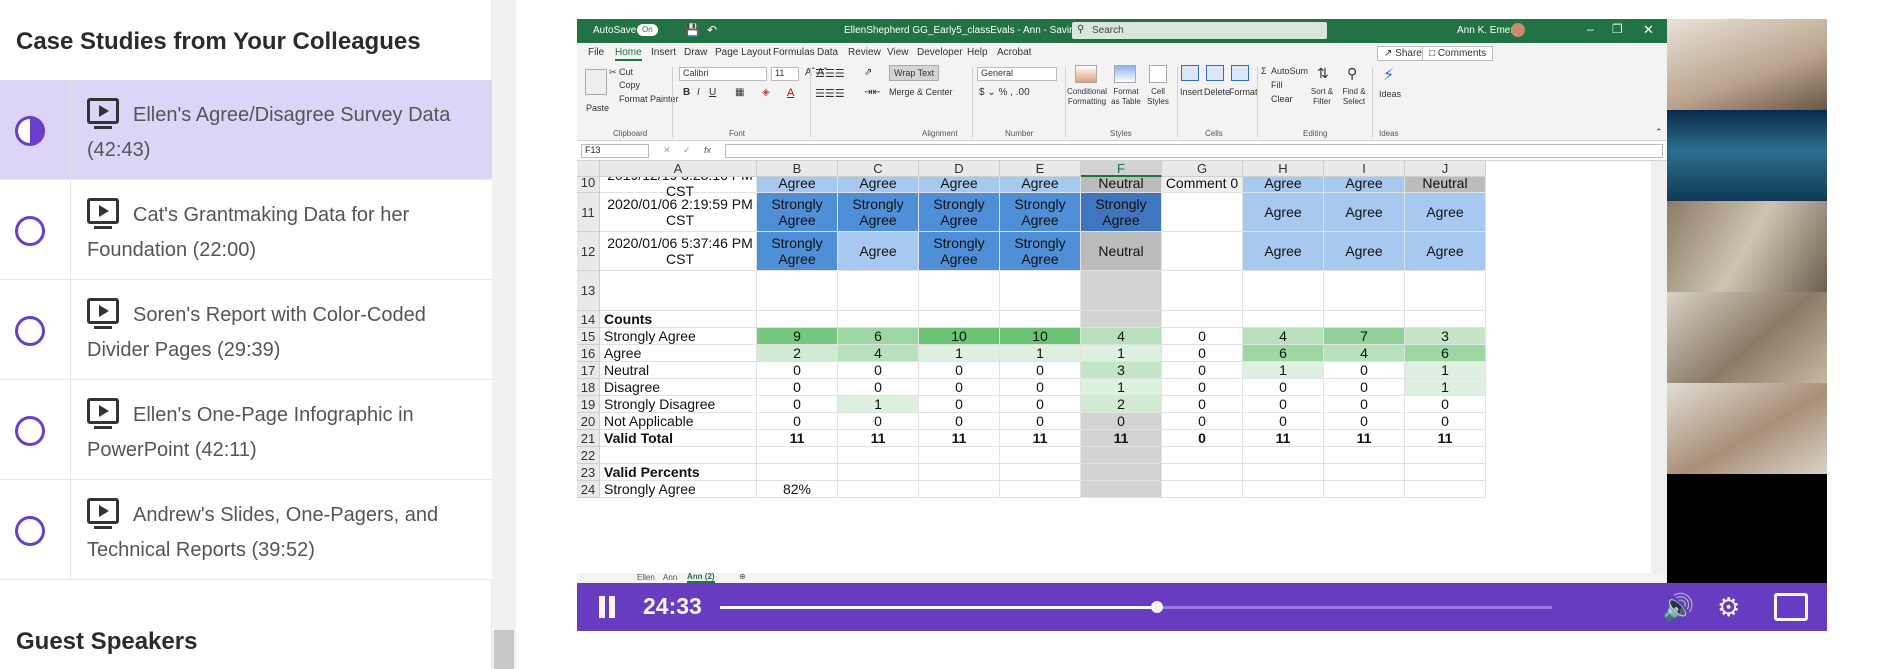 The width and height of the screenshot is (1886, 669). What do you see at coordinates (615, 151) in the screenshot?
I see `name-box: F13` at bounding box center [615, 151].